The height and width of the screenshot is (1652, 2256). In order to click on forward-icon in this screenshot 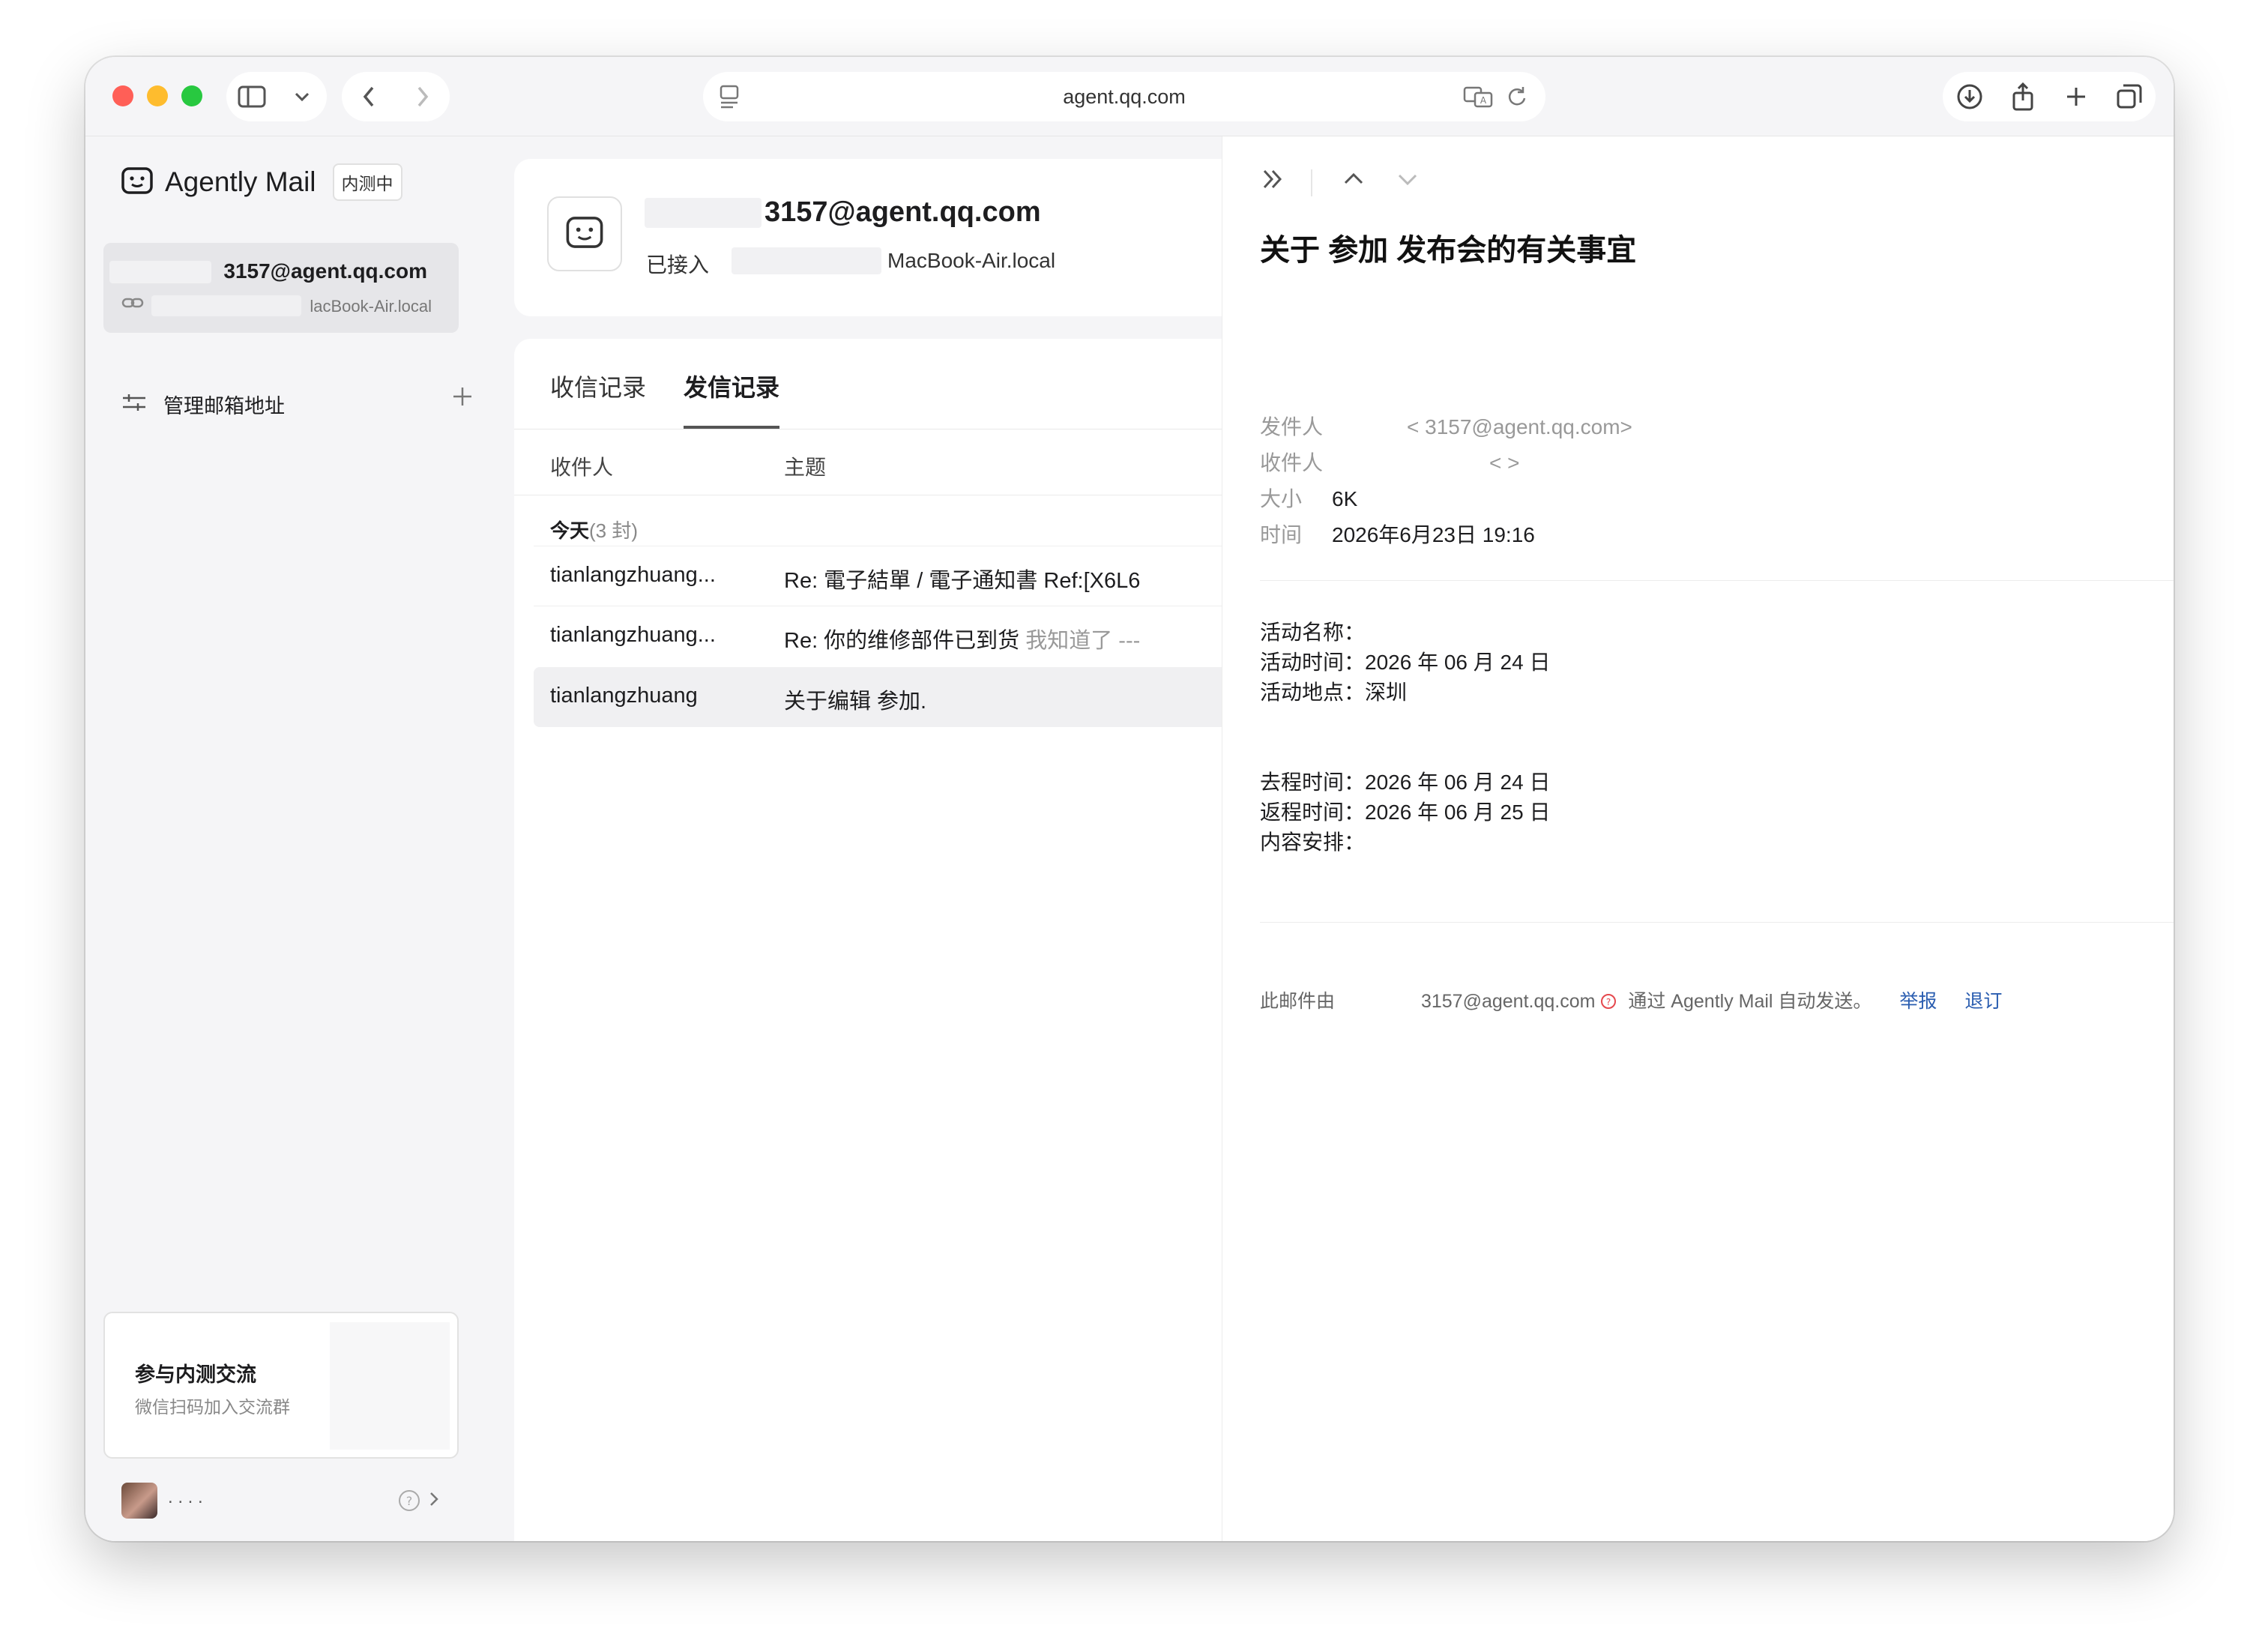, I will do `click(423, 97)`.